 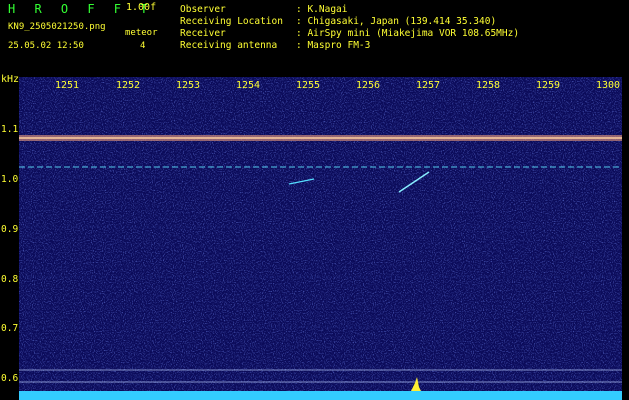 I want to click on y-tick-5: 0.7, so click(x=10, y=328).